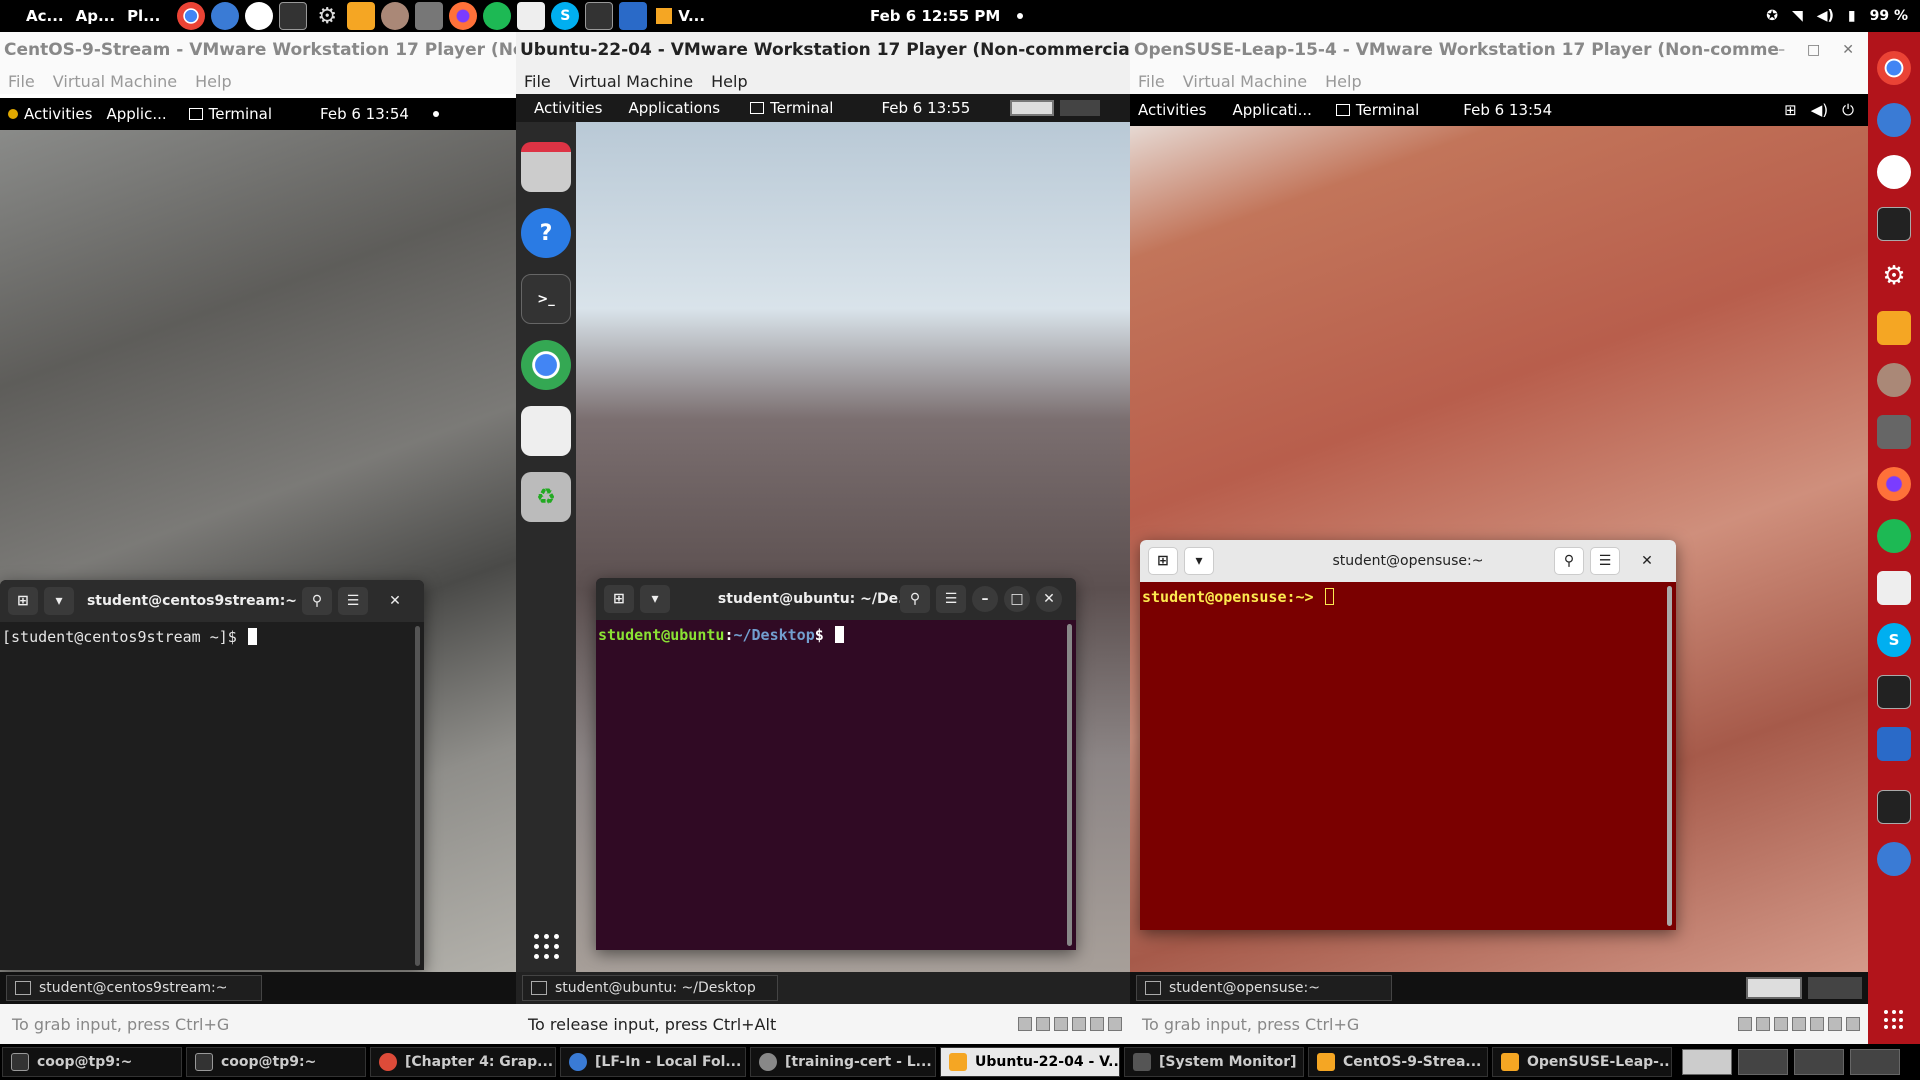 Image resolution: width=1920 pixels, height=1080 pixels. I want to click on vm-device-icons, so click(1074, 1024).